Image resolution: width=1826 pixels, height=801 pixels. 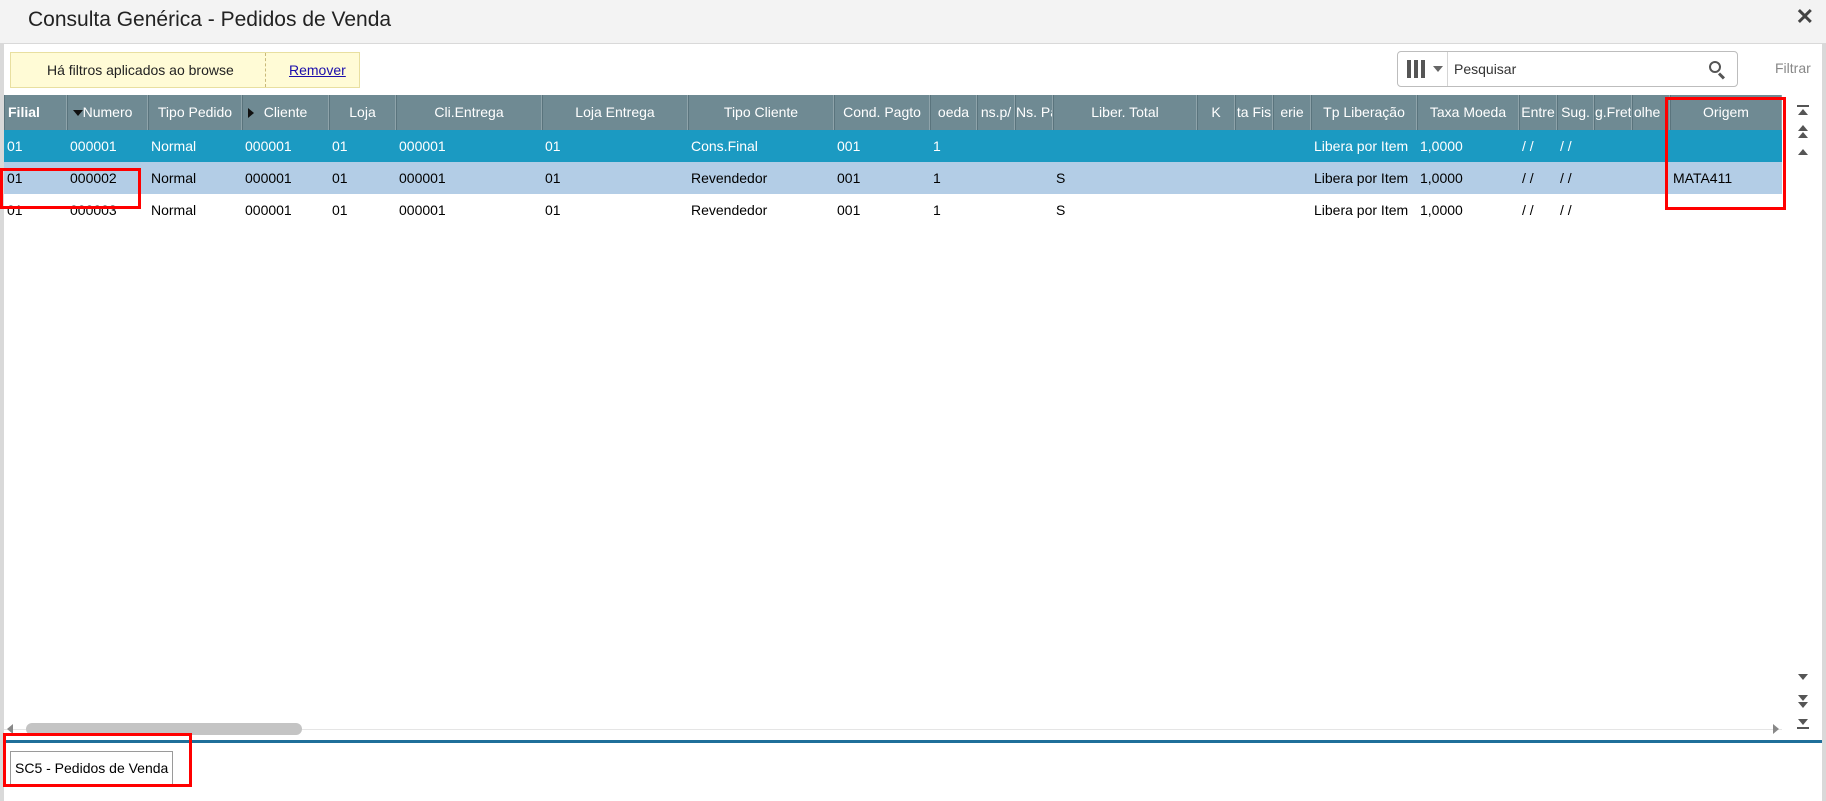 I want to click on scroll-left-icon, so click(x=10, y=729).